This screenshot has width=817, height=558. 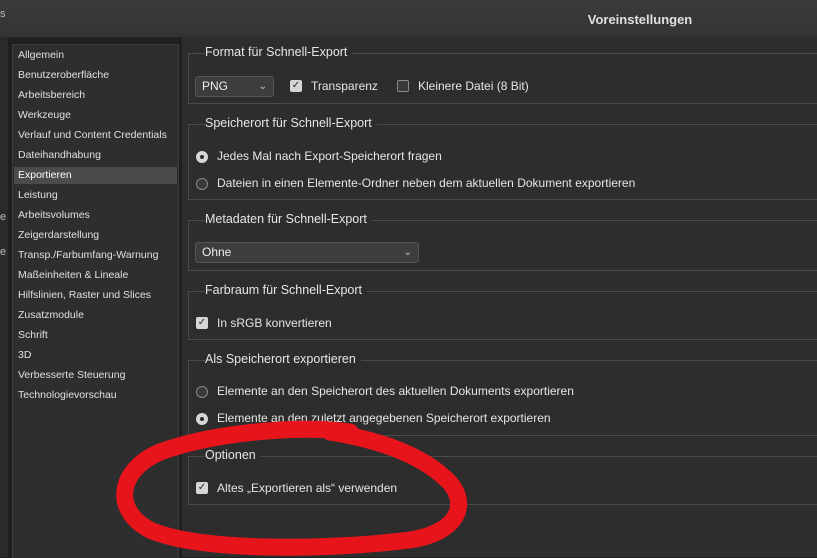 I want to click on ask-location-label: Jedes Mal nach Export-Speicherort fragen, so click(x=329, y=156).